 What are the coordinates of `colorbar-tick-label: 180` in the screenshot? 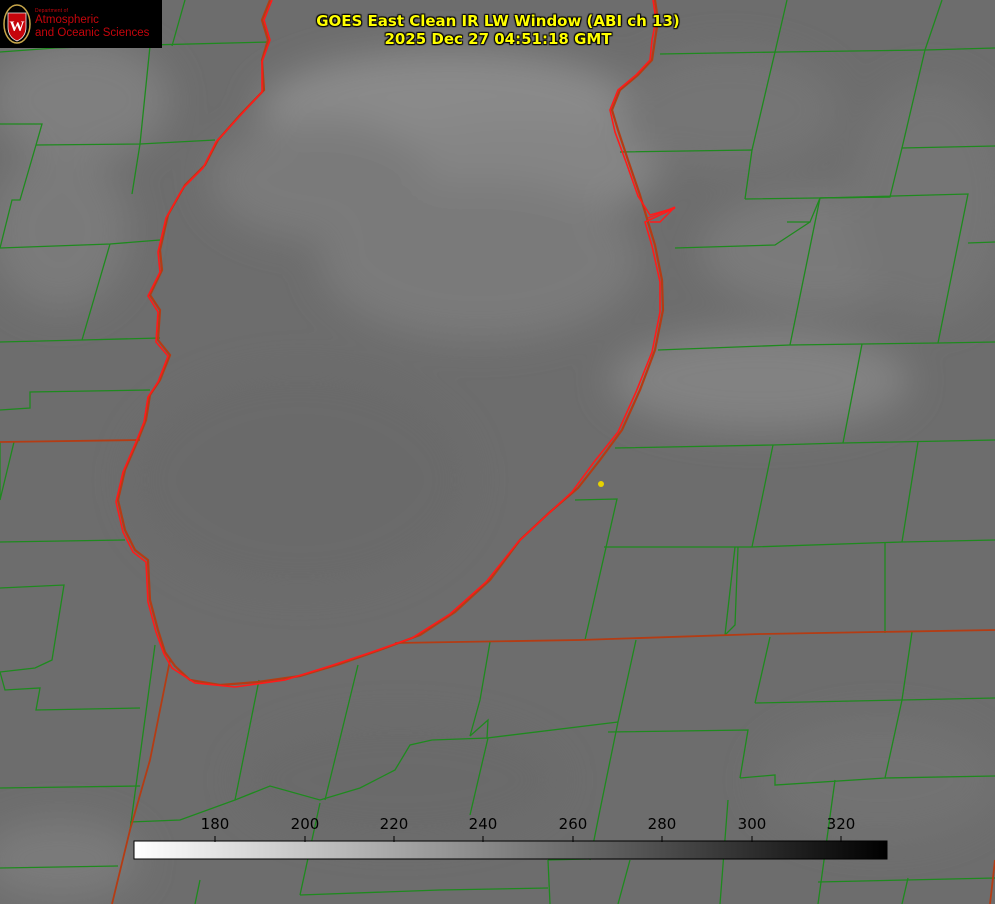 It's located at (215, 824).